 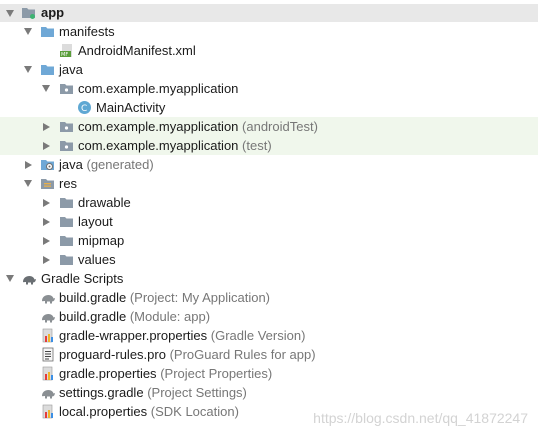 I want to click on tree-label-app: app, so click(x=53, y=12).